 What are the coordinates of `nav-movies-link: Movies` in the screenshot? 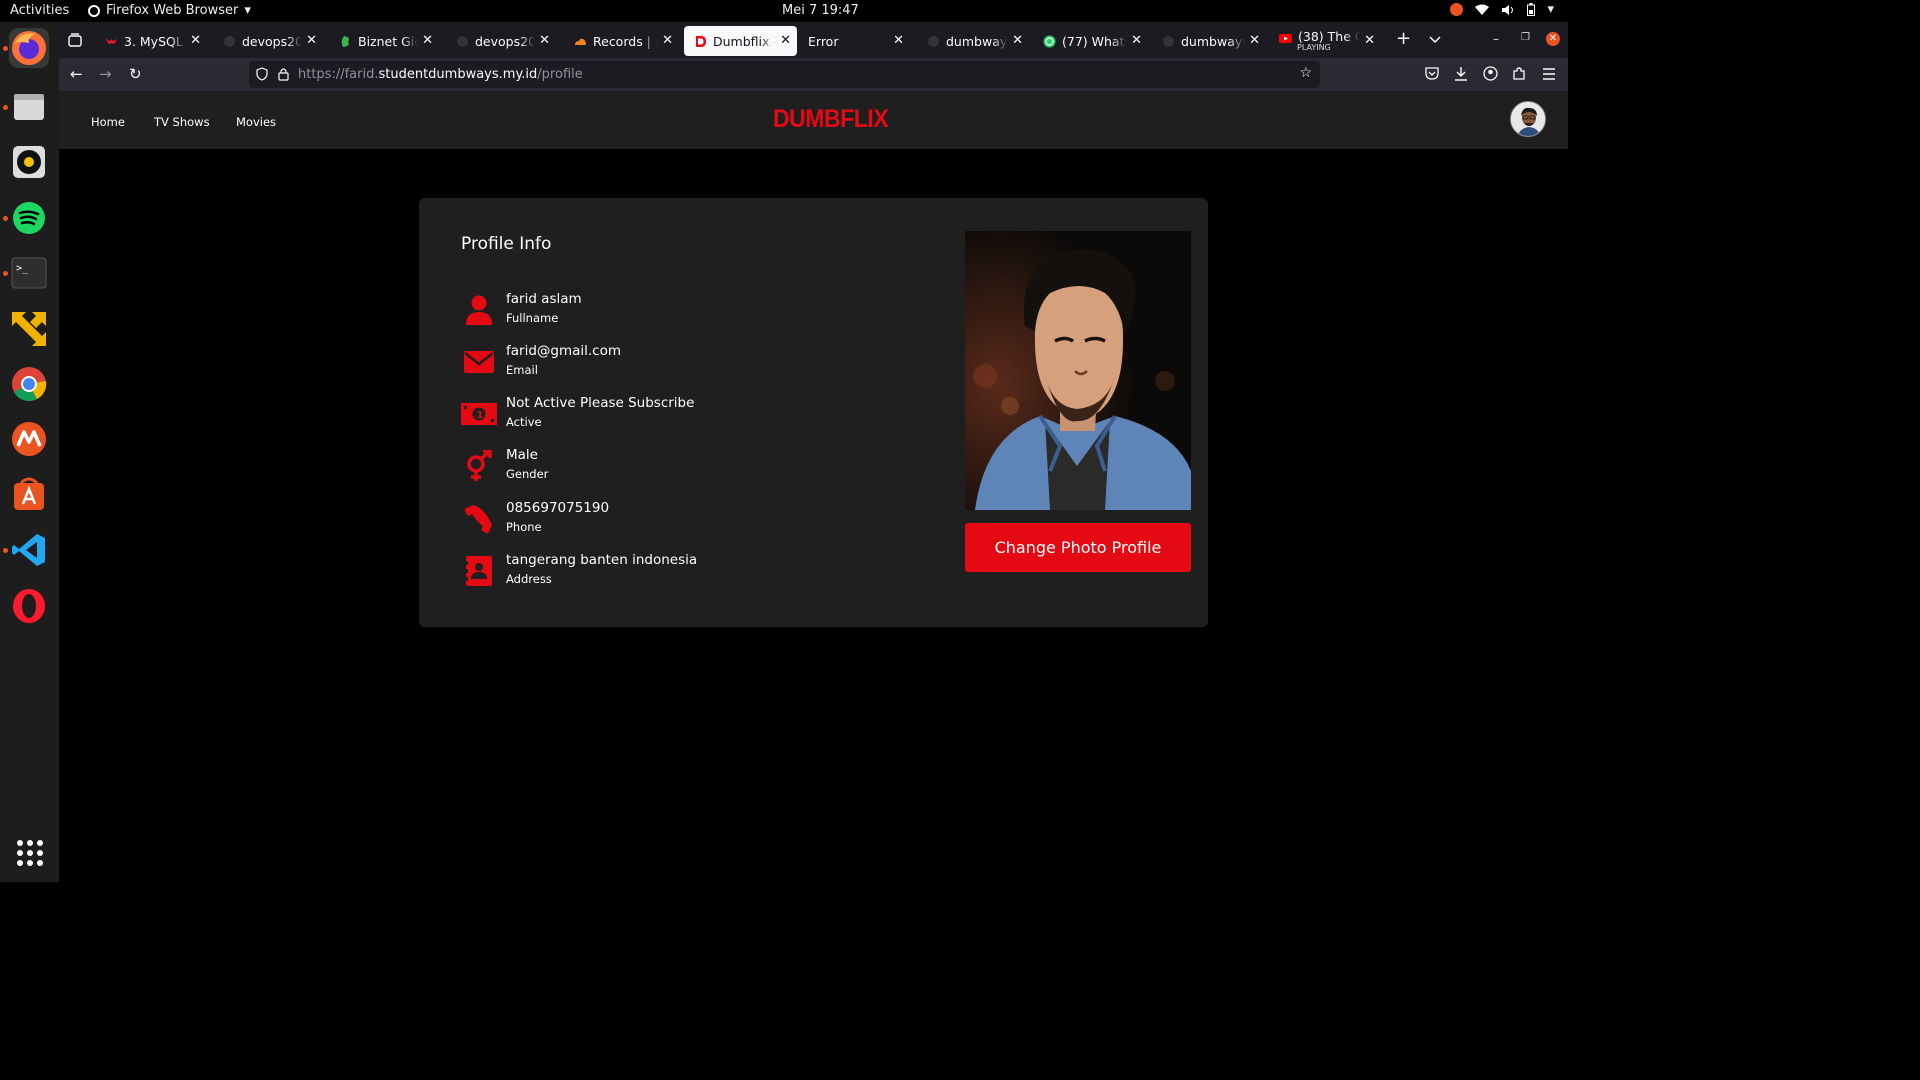 It's located at (256, 122).